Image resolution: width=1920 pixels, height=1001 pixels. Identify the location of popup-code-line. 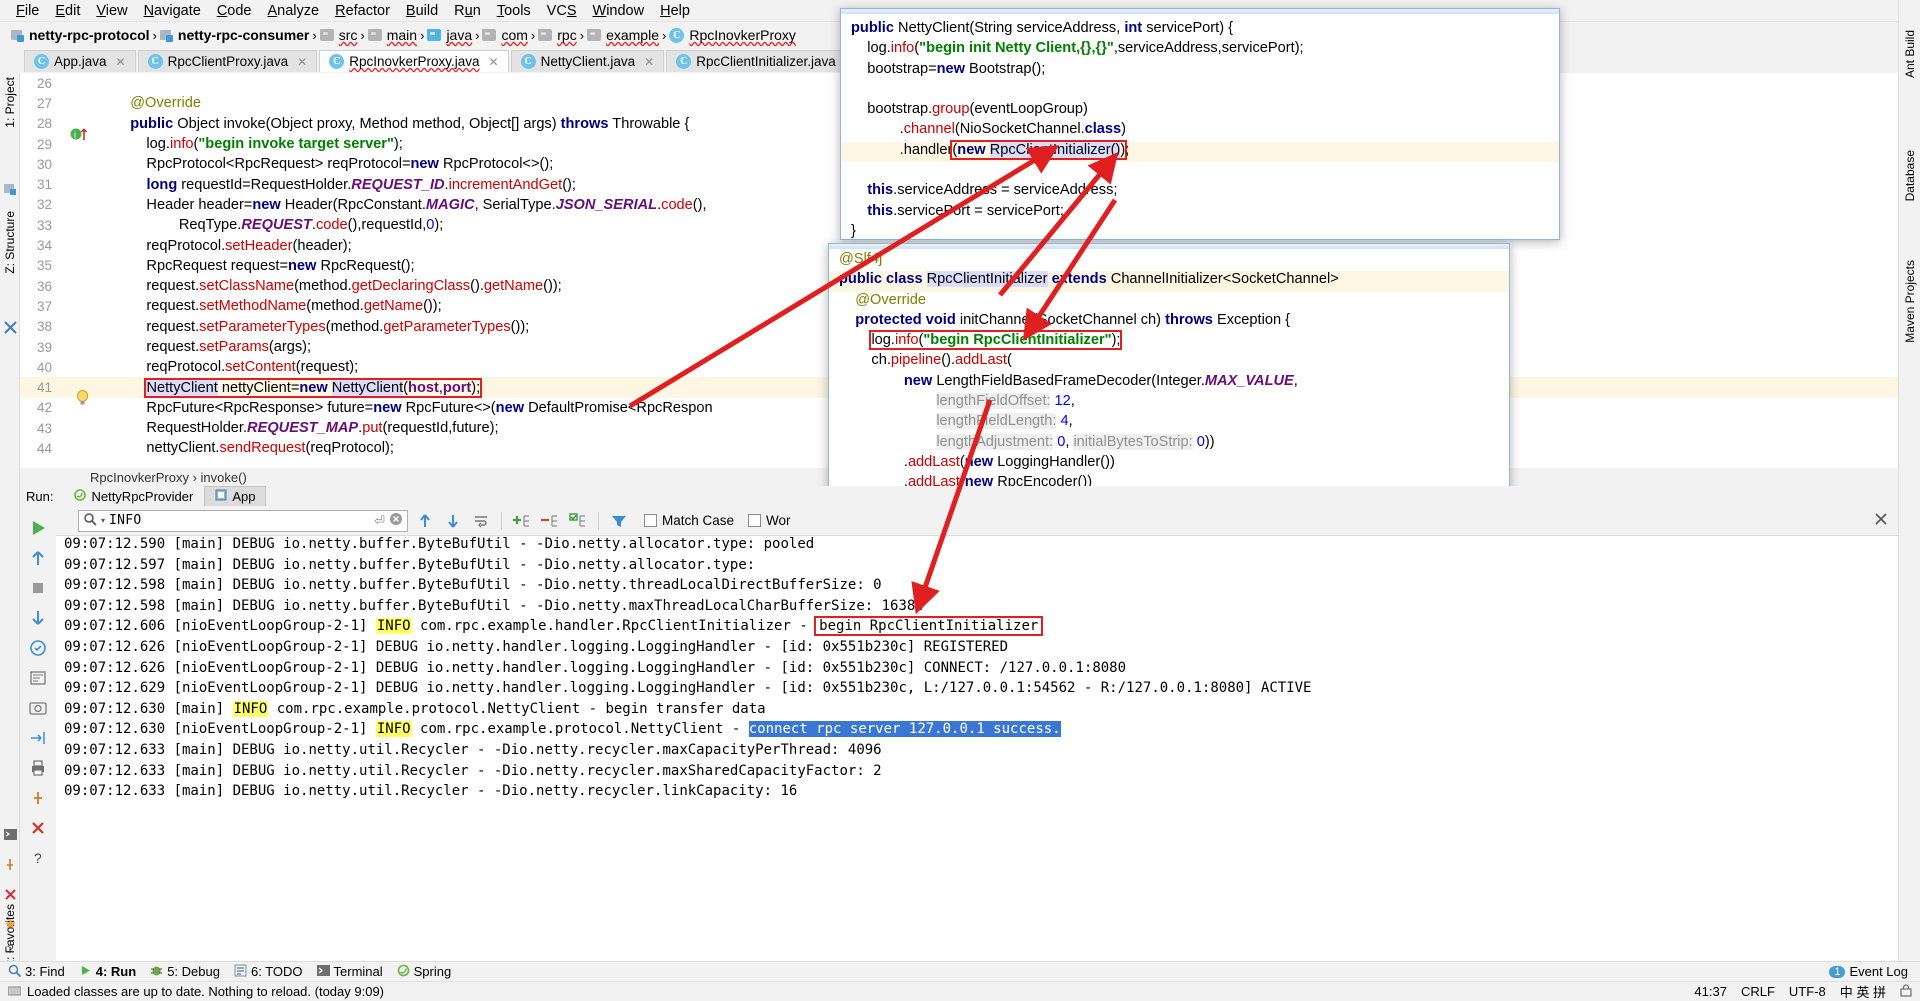
(1200, 172).